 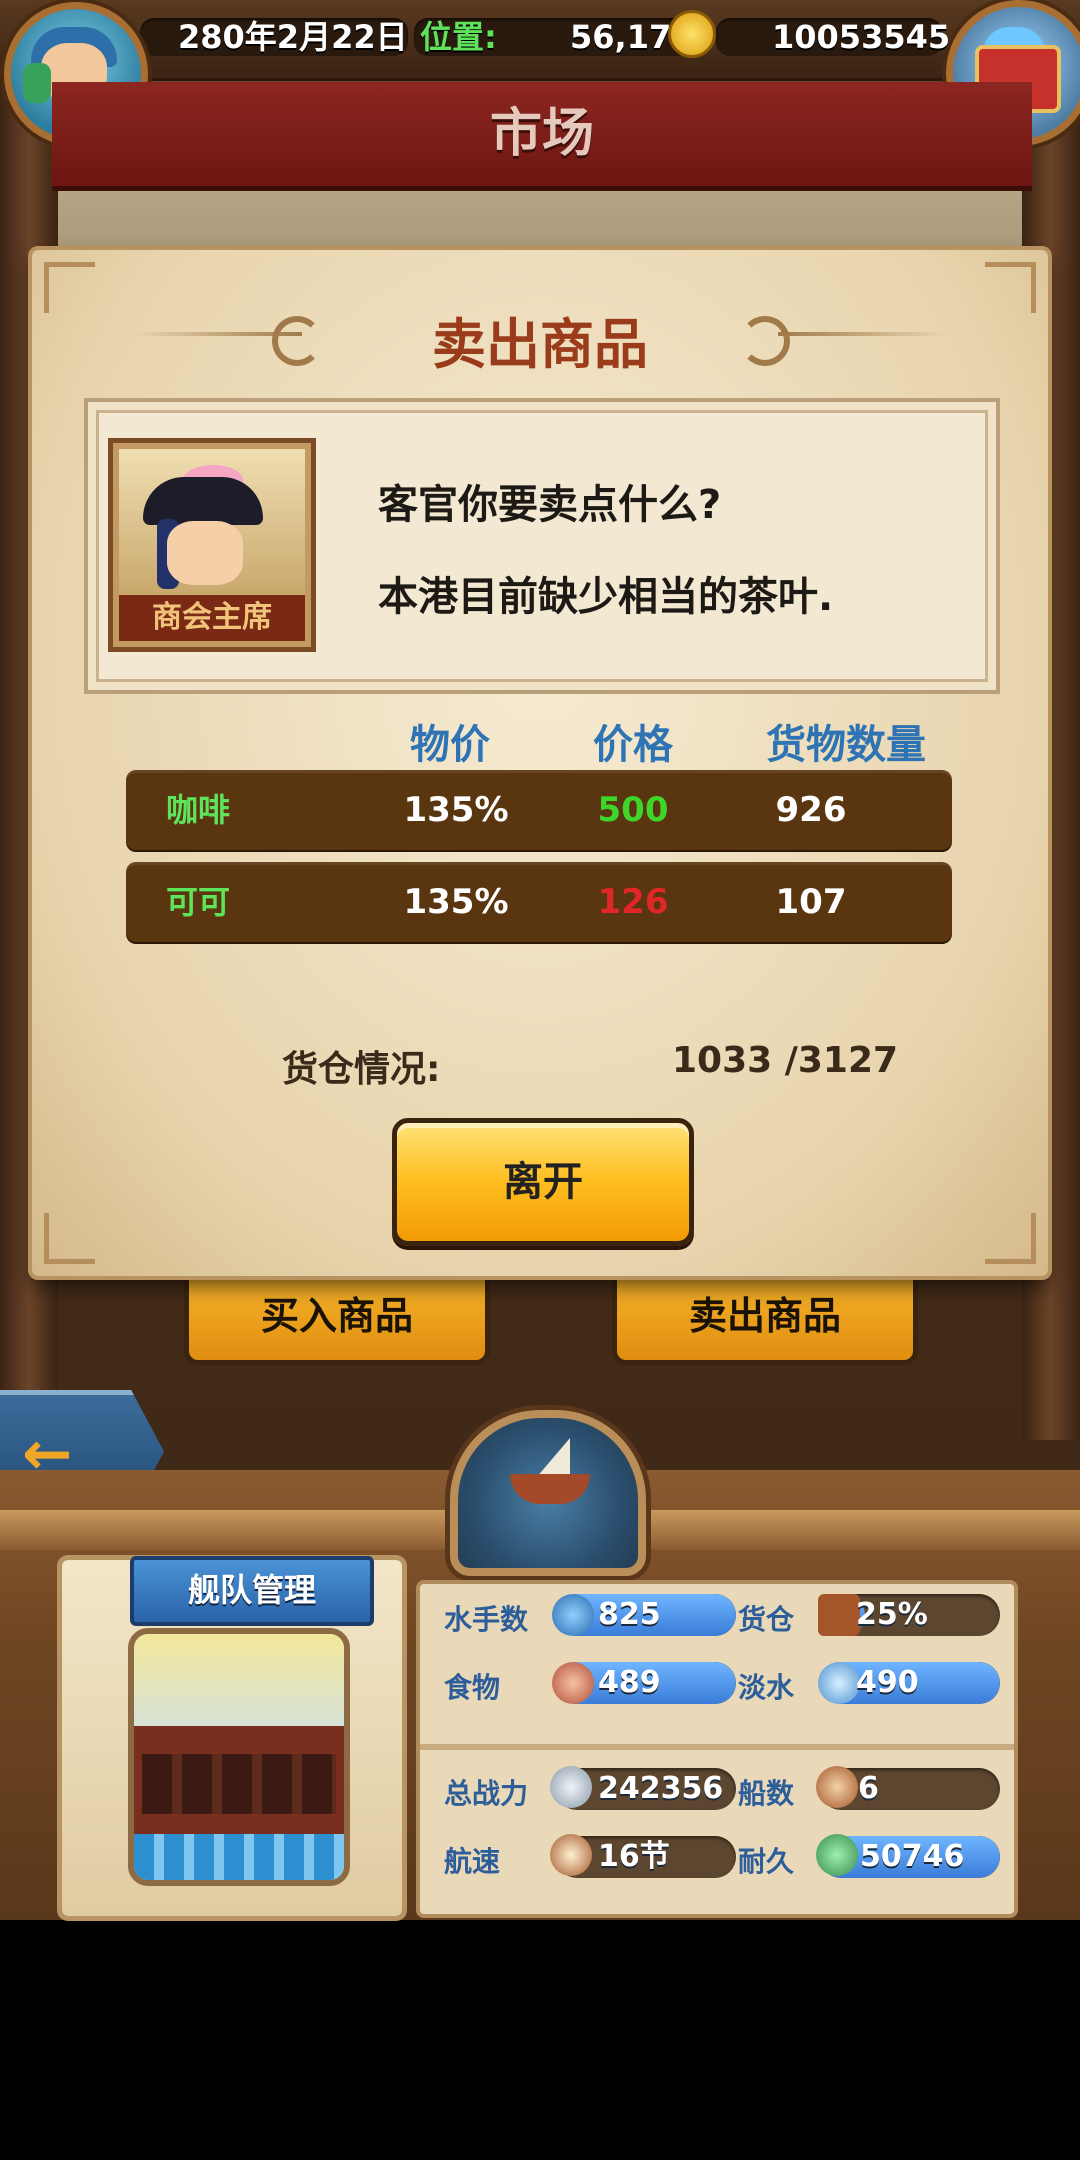 I want to click on stat-value-water: 490, so click(x=887, y=1682).